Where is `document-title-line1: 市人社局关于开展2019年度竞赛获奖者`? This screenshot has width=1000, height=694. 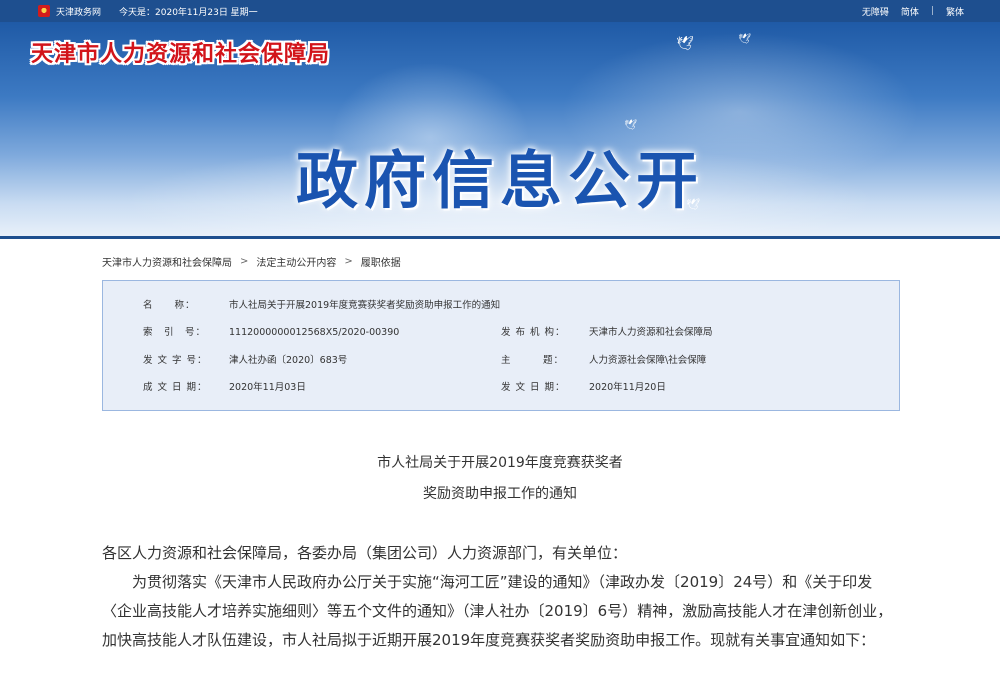
document-title-line1: 市人社局关于开展2019年度竞赛获奖者 is located at coordinates (500, 463).